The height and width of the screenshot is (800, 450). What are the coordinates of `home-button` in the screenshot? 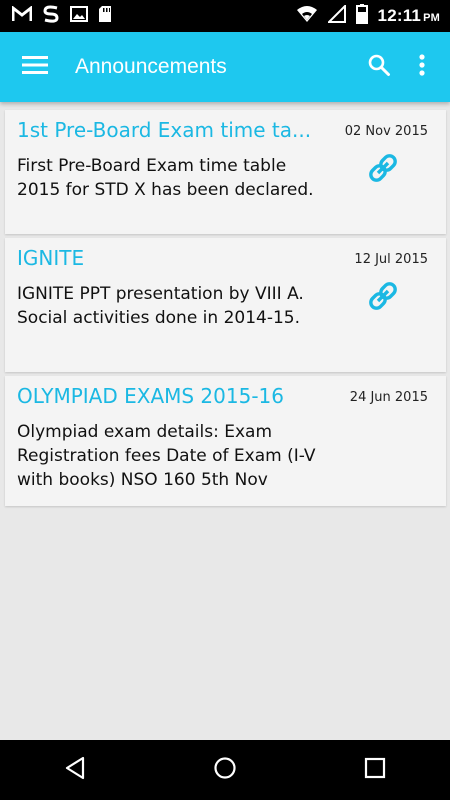 It's located at (225, 770).